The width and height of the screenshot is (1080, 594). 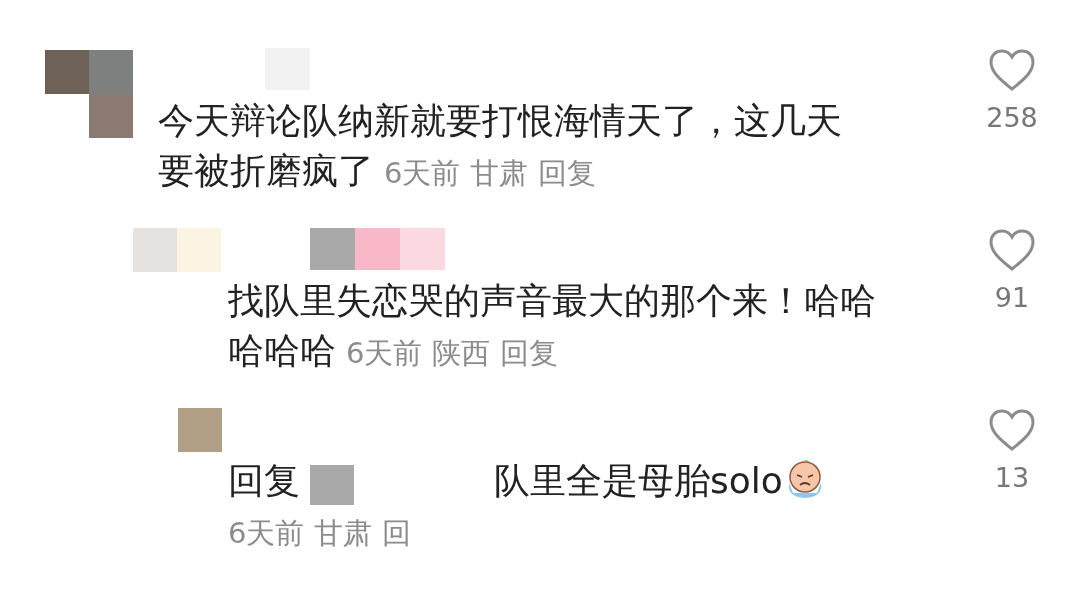 What do you see at coordinates (552, 326) in the screenshot?
I see `comment-text: 找队里失恋哭的声音最大的那个来！哈哈哈哈哈 6天前 陕西 回复` at bounding box center [552, 326].